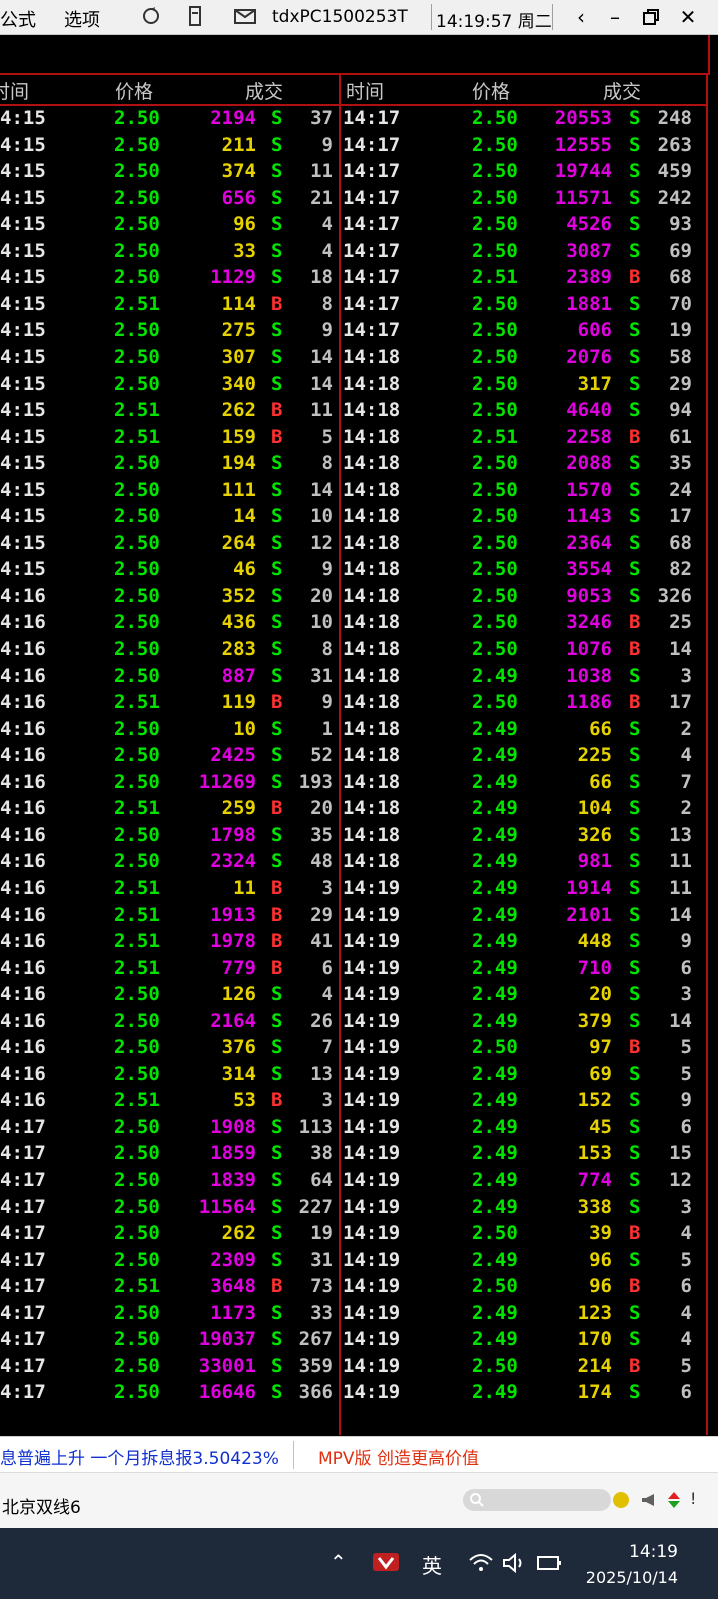 This screenshot has height=1599, width=718. Describe the element at coordinates (338, 1562) in the screenshot. I see `chevron-up-icon: ⌃` at that location.